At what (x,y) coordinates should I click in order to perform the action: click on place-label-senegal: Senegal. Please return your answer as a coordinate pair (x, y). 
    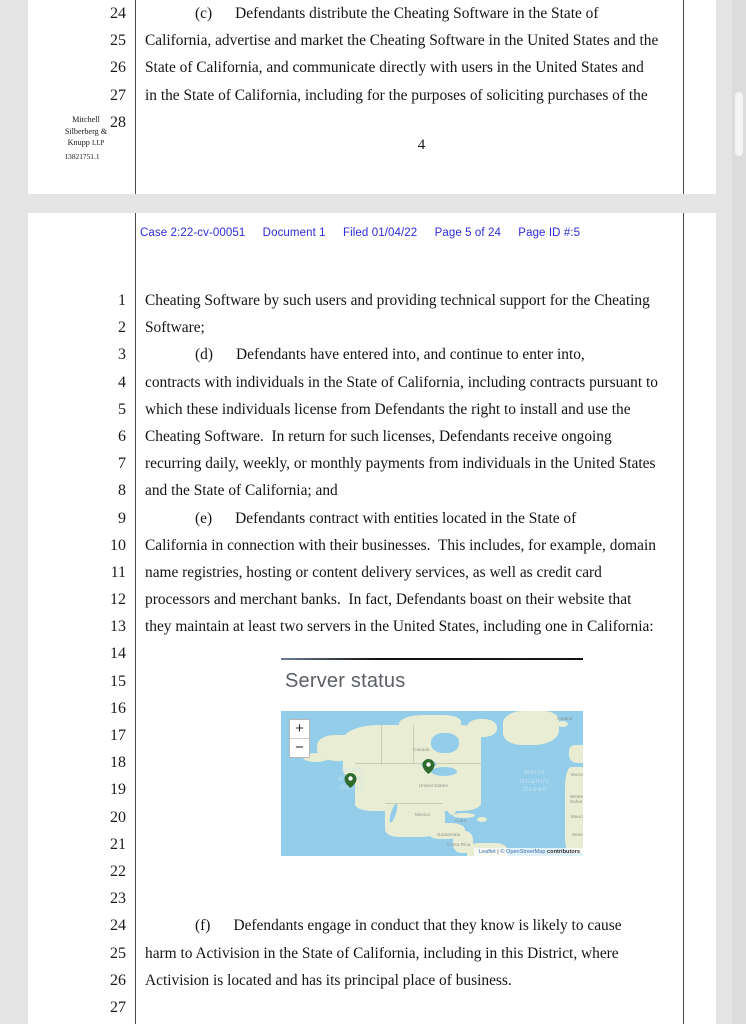
    Looking at the image, I should click on (577, 834).